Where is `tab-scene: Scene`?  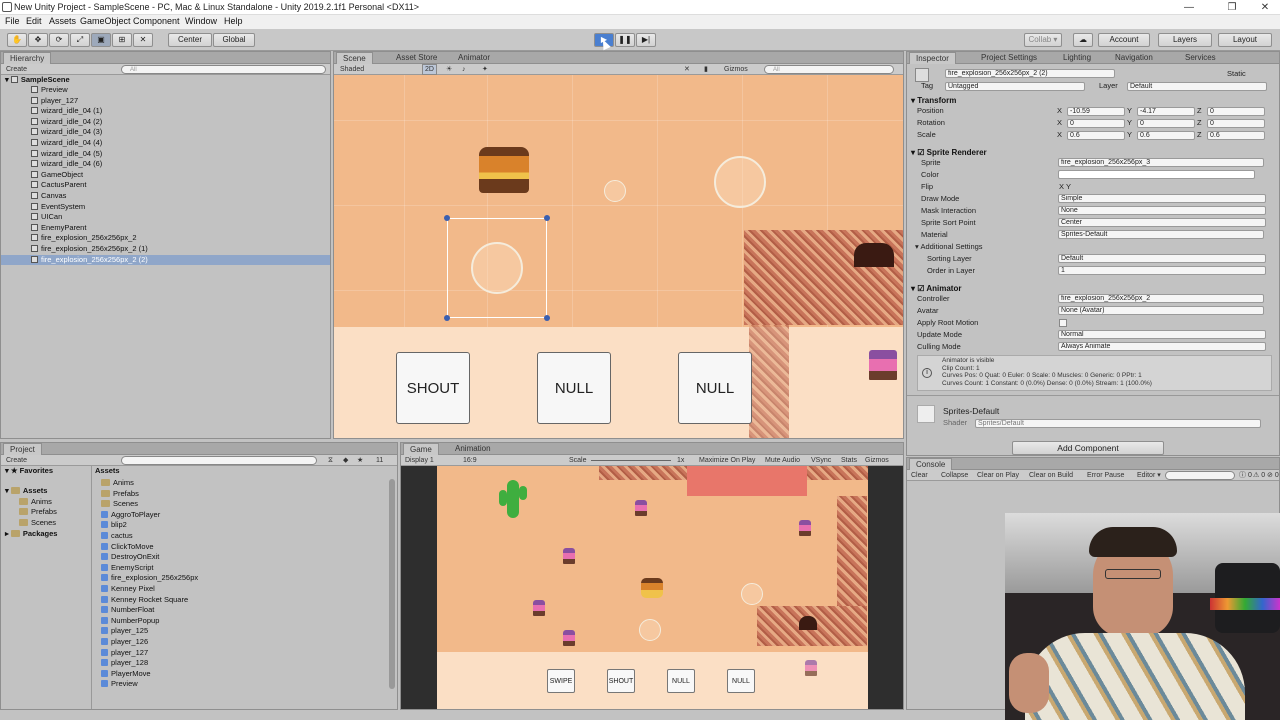 tab-scene: Scene is located at coordinates (354, 58).